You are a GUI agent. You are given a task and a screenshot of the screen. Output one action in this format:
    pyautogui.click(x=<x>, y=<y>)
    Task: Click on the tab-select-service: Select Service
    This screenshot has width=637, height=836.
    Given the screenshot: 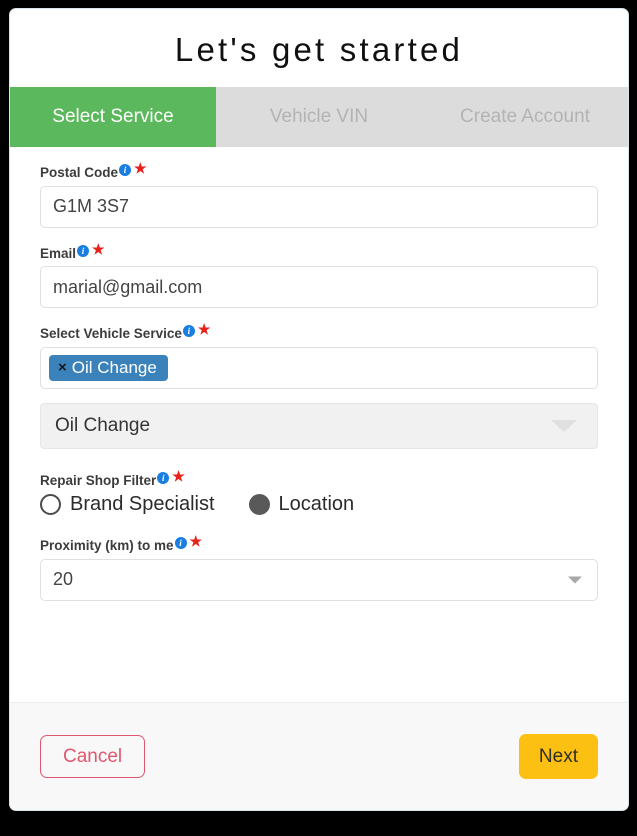 What is the action you would take?
    pyautogui.click(x=113, y=117)
    